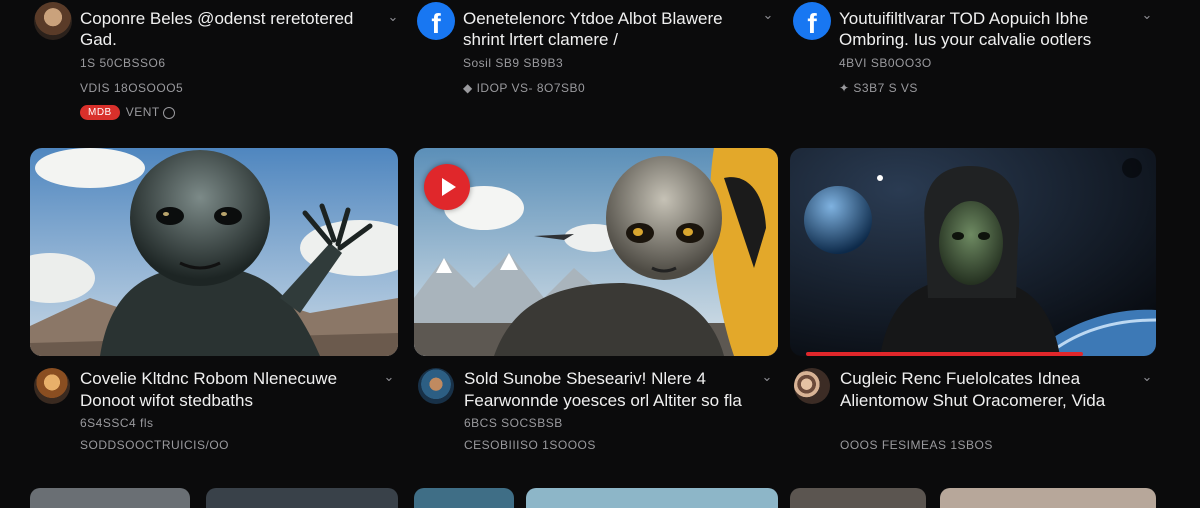 The height and width of the screenshot is (508, 1200). Describe the element at coordinates (530, 445) in the screenshot. I see `post-meta: CESOBIIISO 1SOOOS` at that location.